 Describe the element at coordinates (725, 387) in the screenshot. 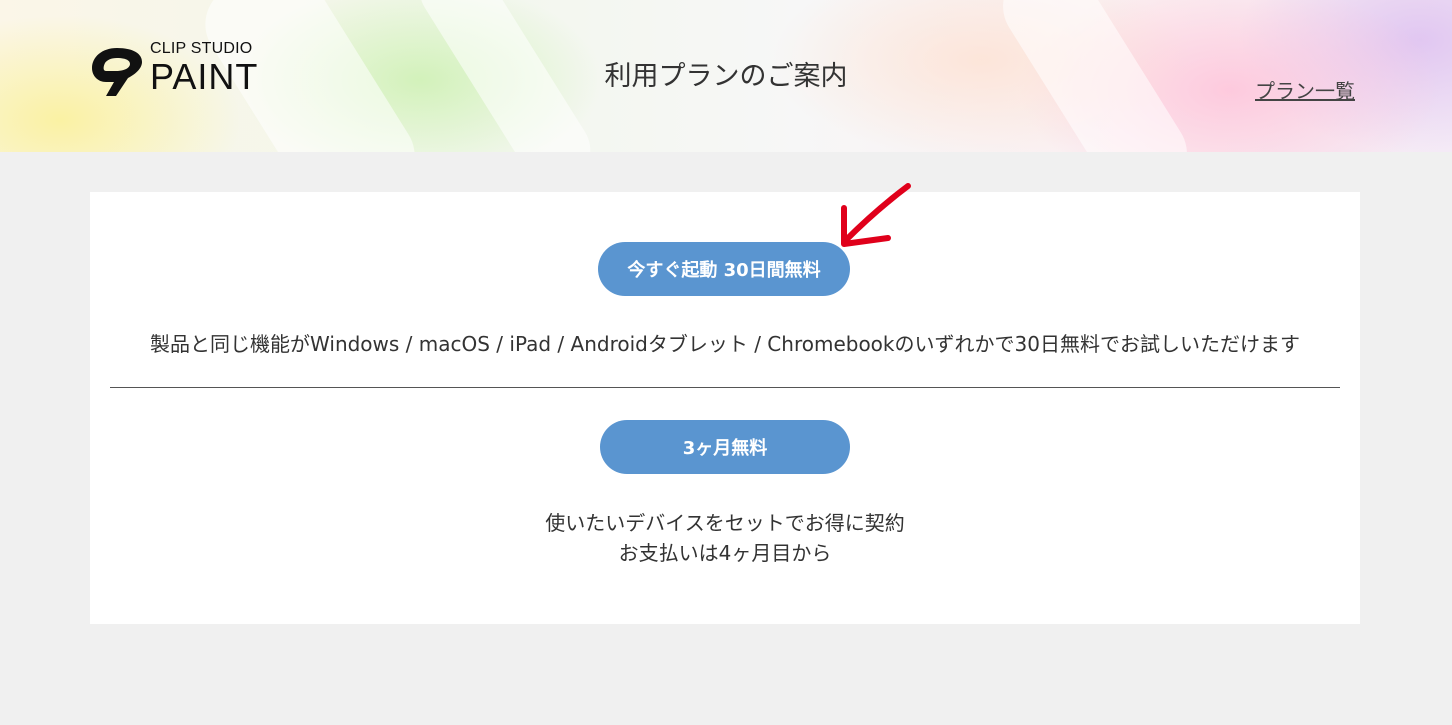

I see `divider` at that location.